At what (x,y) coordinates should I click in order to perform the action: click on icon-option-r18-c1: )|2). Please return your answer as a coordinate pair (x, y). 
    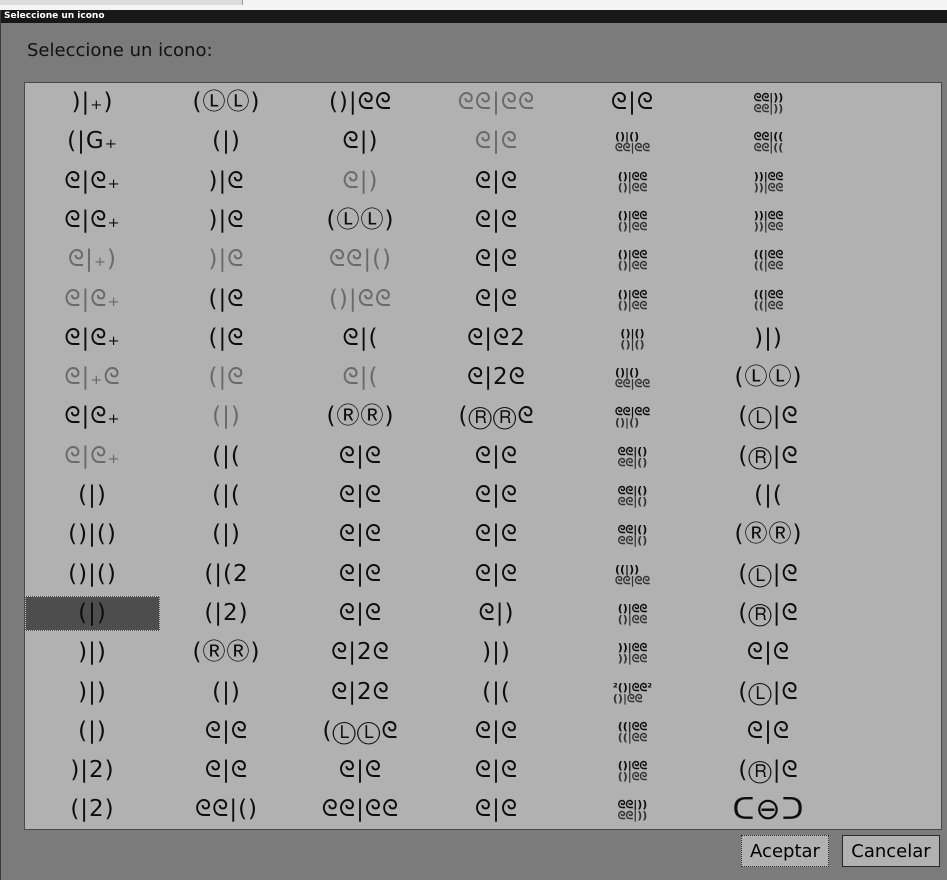
    Looking at the image, I should click on (92, 770).